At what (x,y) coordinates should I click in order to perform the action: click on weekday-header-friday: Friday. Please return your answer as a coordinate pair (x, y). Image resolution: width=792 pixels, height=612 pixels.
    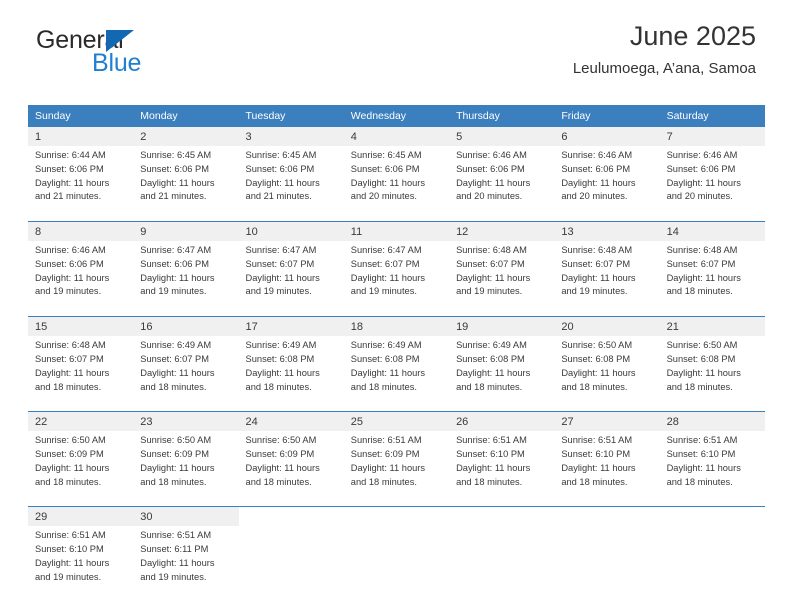
    Looking at the image, I should click on (607, 116).